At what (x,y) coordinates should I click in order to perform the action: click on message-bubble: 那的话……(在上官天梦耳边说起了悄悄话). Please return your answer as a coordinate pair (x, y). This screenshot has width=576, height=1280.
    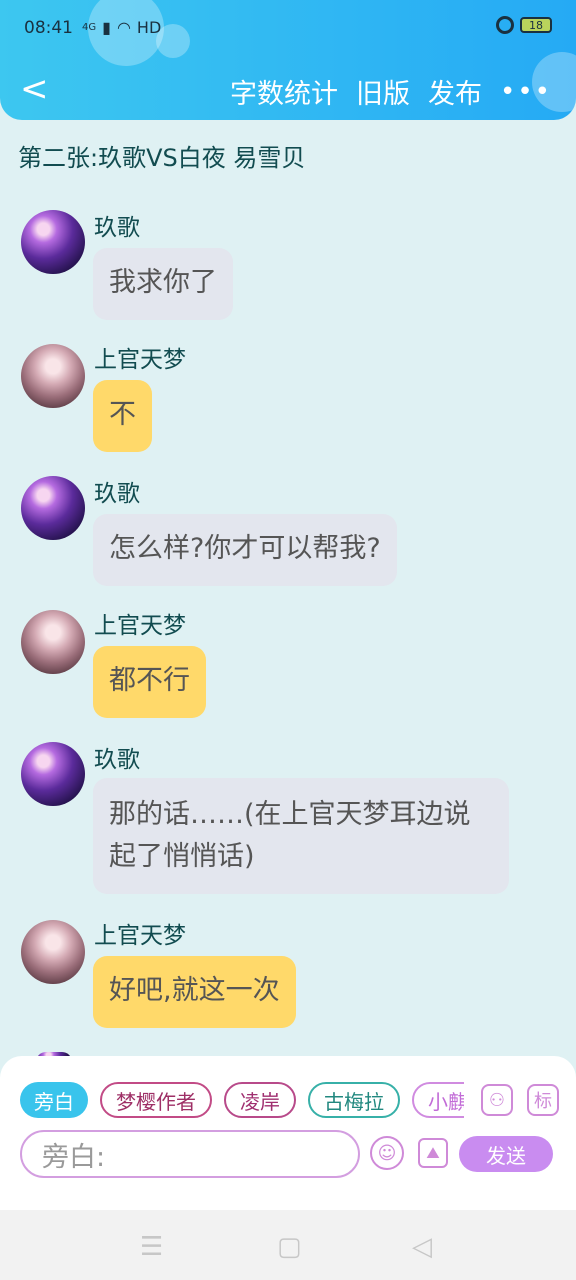
    Looking at the image, I should click on (301, 836).